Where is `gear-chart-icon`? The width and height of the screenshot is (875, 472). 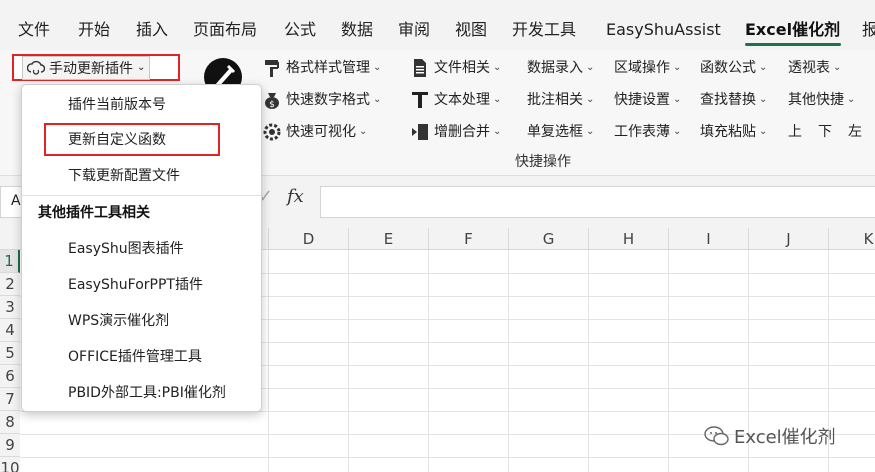 gear-chart-icon is located at coordinates (272, 132).